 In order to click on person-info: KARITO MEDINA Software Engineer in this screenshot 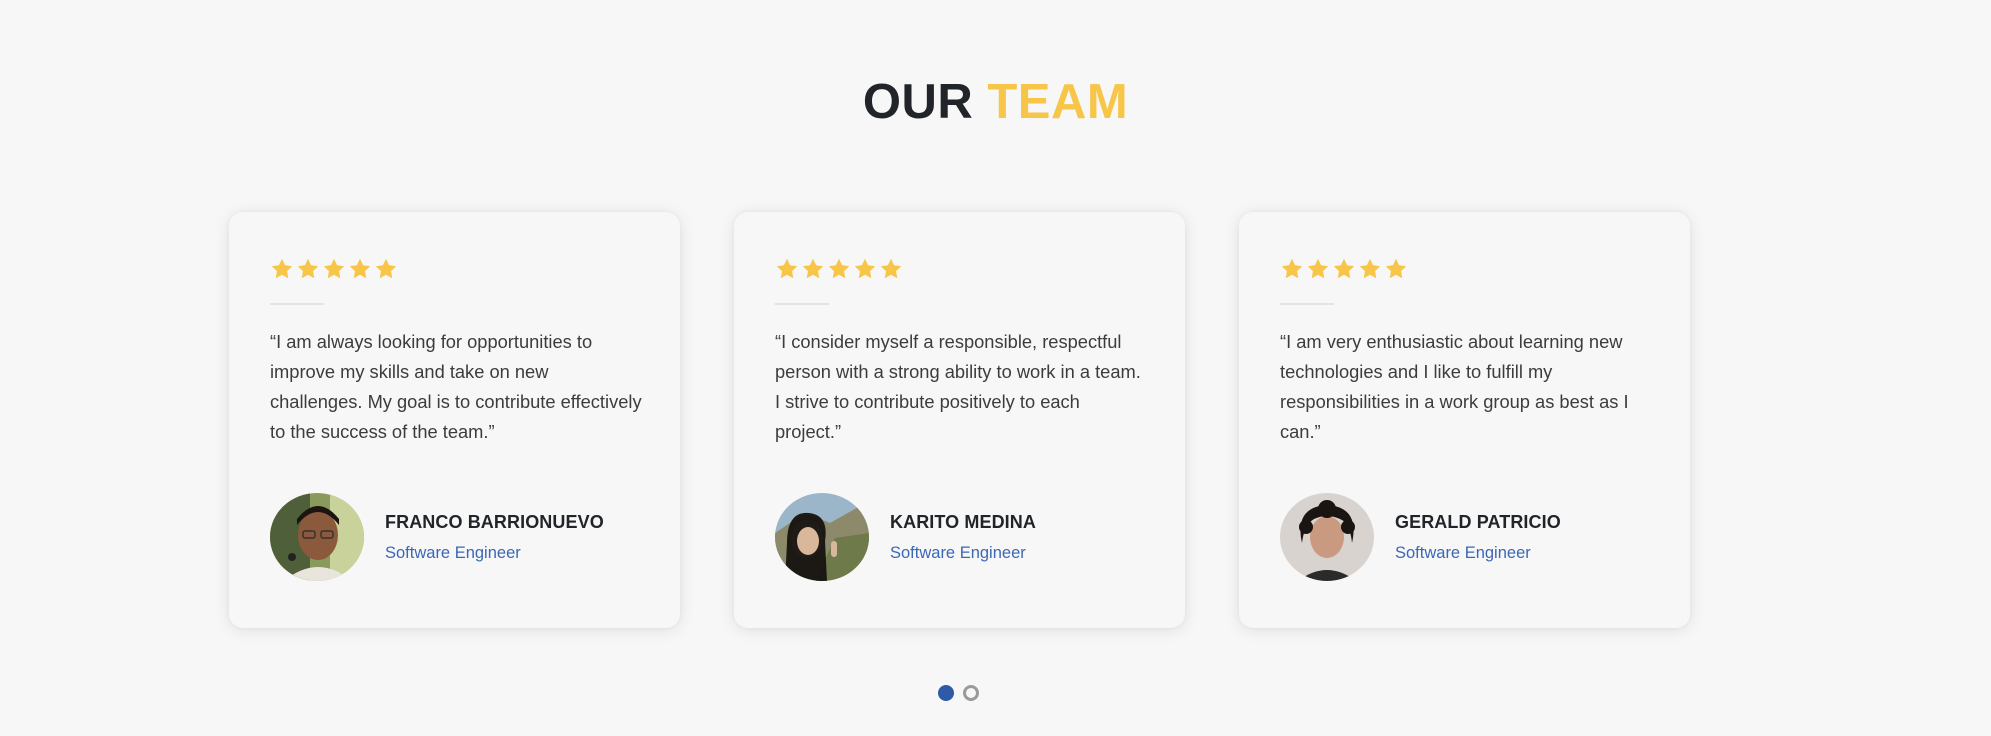, I will do `click(905, 537)`.